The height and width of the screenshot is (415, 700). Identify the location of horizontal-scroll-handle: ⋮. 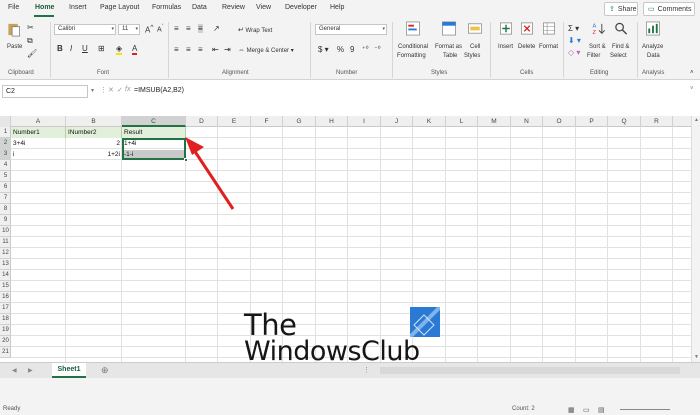
(366, 370).